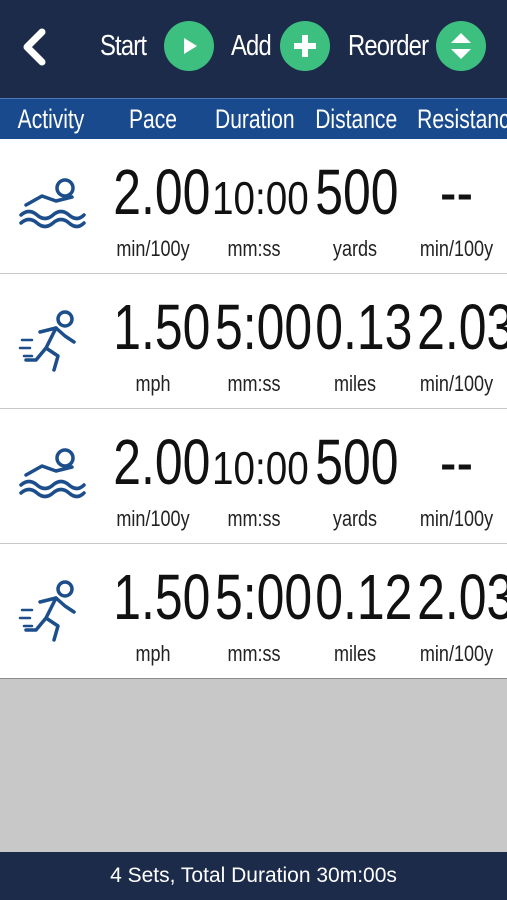 The image size is (507, 900). I want to click on summary-footer: 4 Sets, Total Duration 30m:00s, so click(253, 876).